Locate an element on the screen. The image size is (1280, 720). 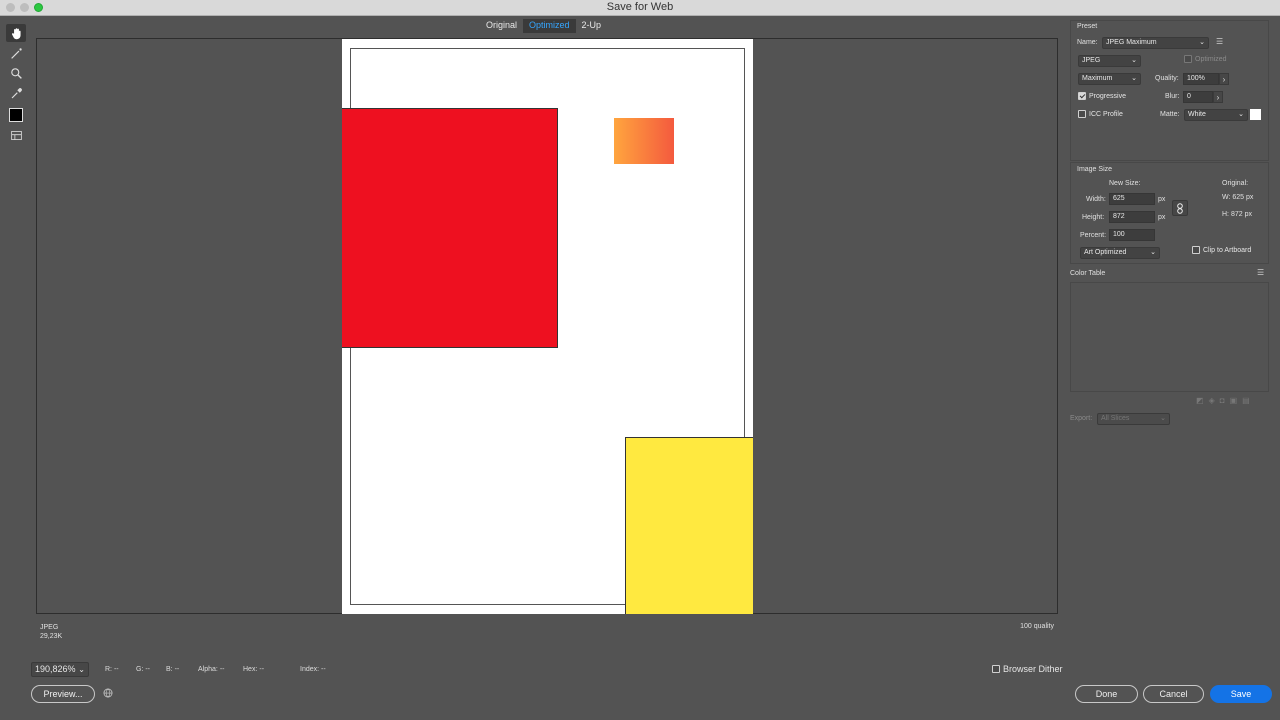
file-format-select: JPEG ⌄ is located at coordinates (1109, 61).